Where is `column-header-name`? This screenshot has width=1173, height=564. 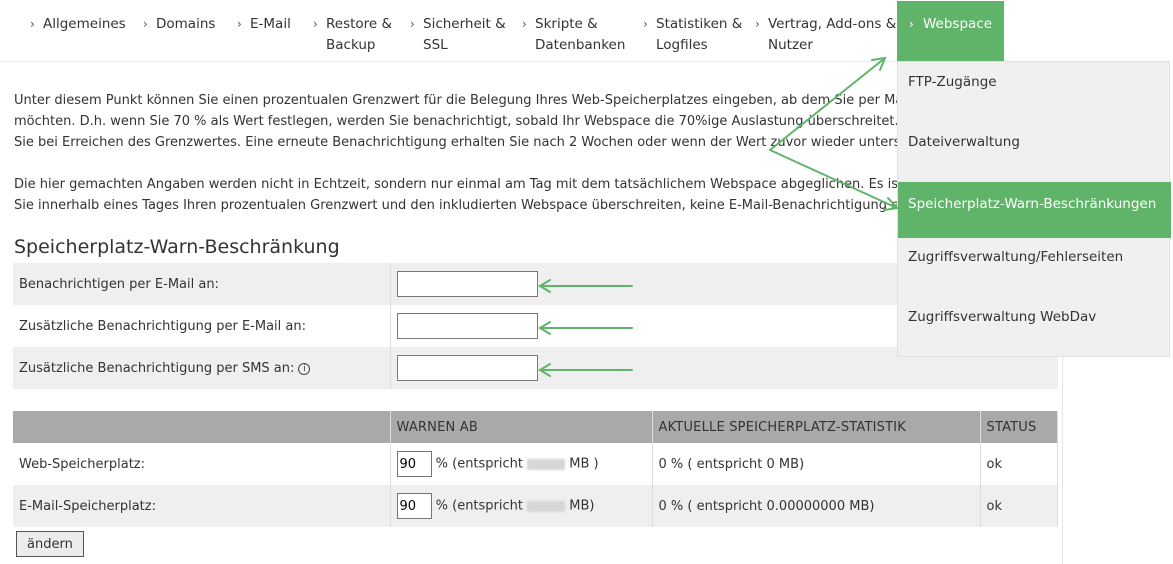 column-header-name is located at coordinates (202, 427).